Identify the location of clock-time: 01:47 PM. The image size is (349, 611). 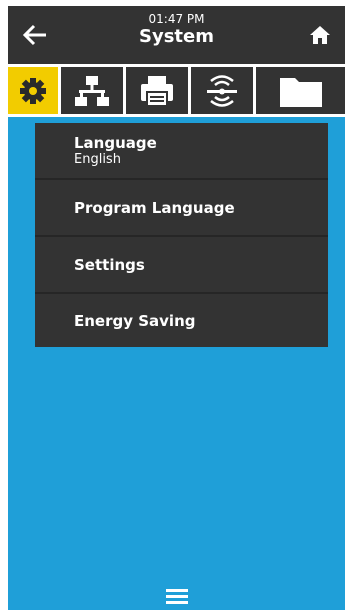
(176, 19).